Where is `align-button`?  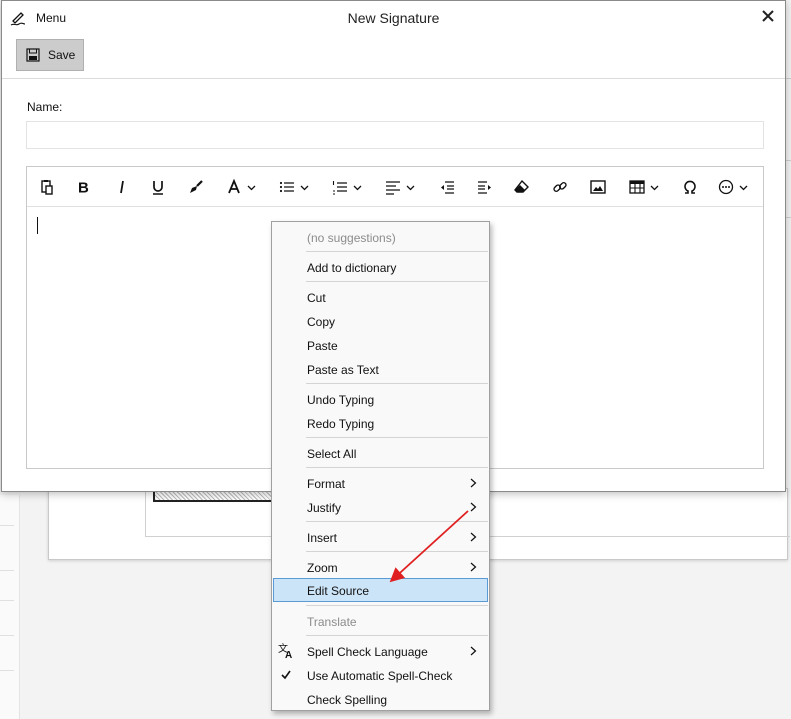 align-button is located at coordinates (400, 187).